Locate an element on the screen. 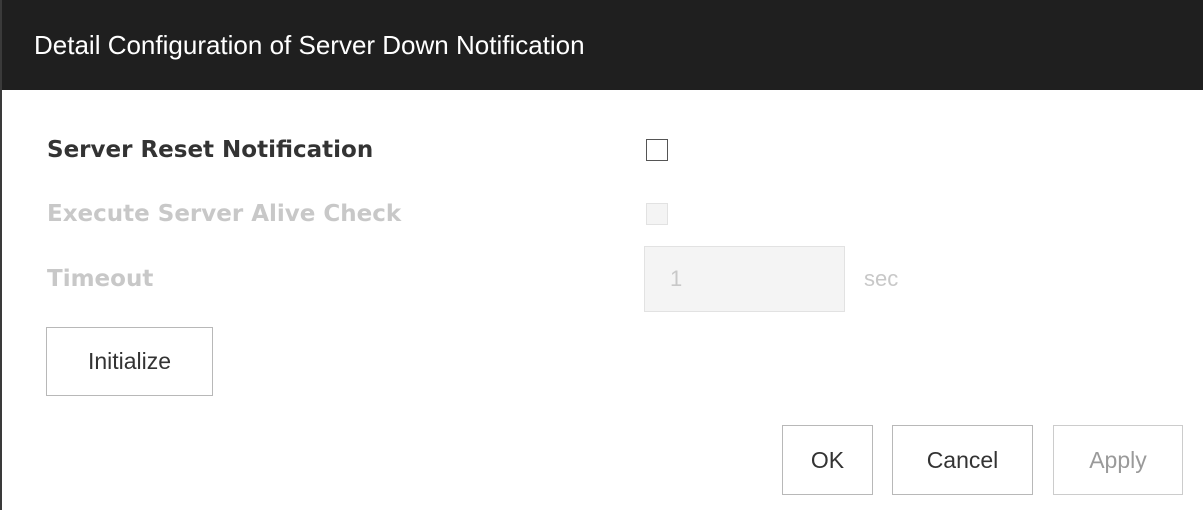 The width and height of the screenshot is (1203, 510). timeout-label: Timeout is located at coordinates (100, 279).